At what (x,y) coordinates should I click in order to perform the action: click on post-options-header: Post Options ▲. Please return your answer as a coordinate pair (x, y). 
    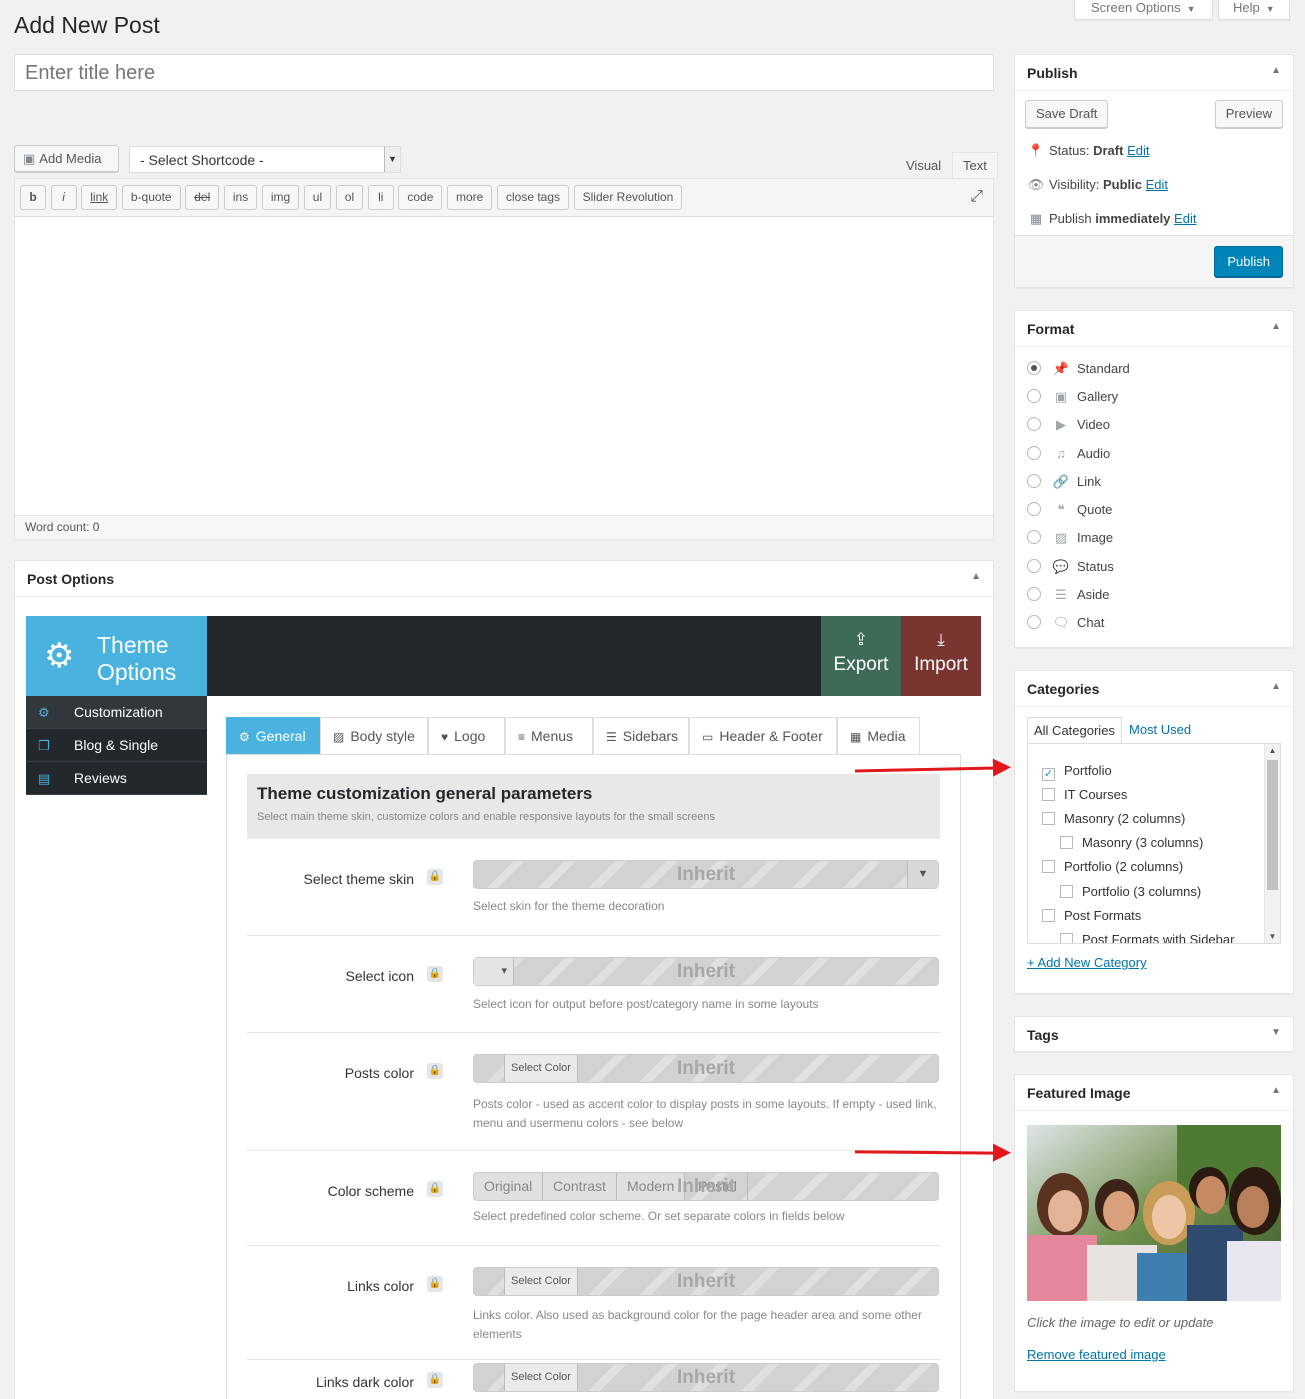
    Looking at the image, I should click on (504, 579).